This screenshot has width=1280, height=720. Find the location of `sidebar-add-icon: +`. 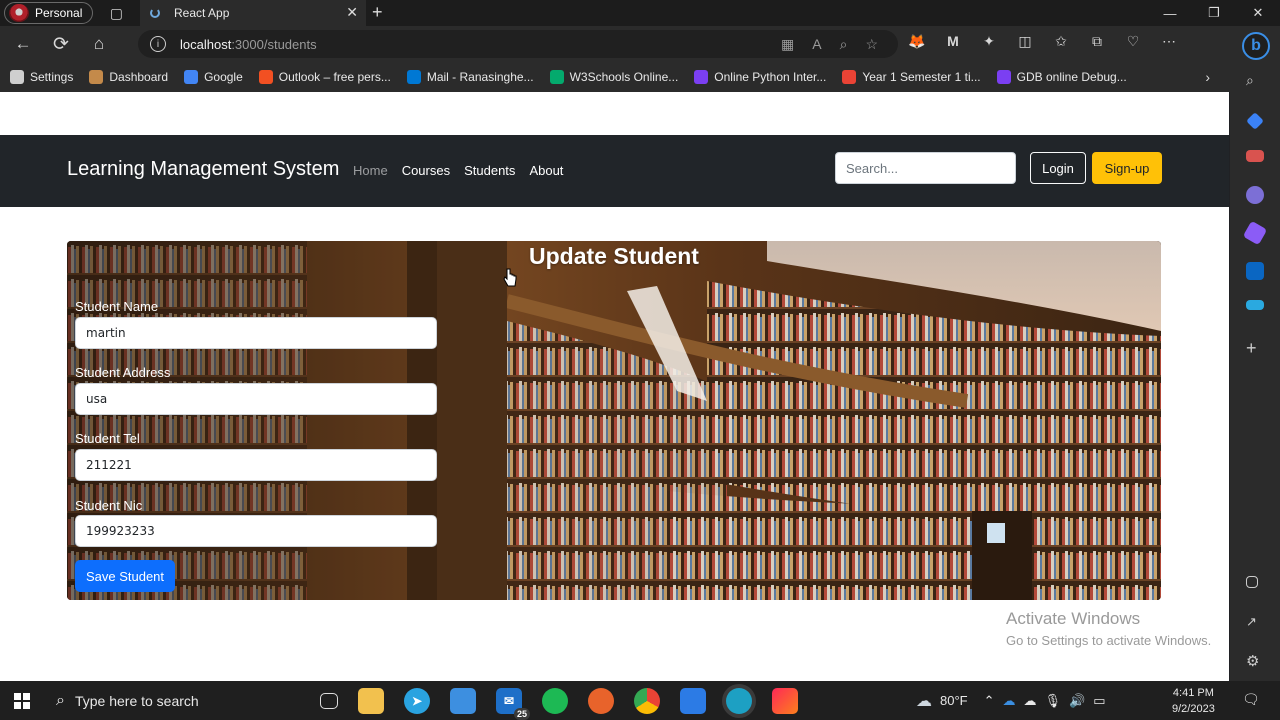

sidebar-add-icon: + is located at coordinates (1255, 348).